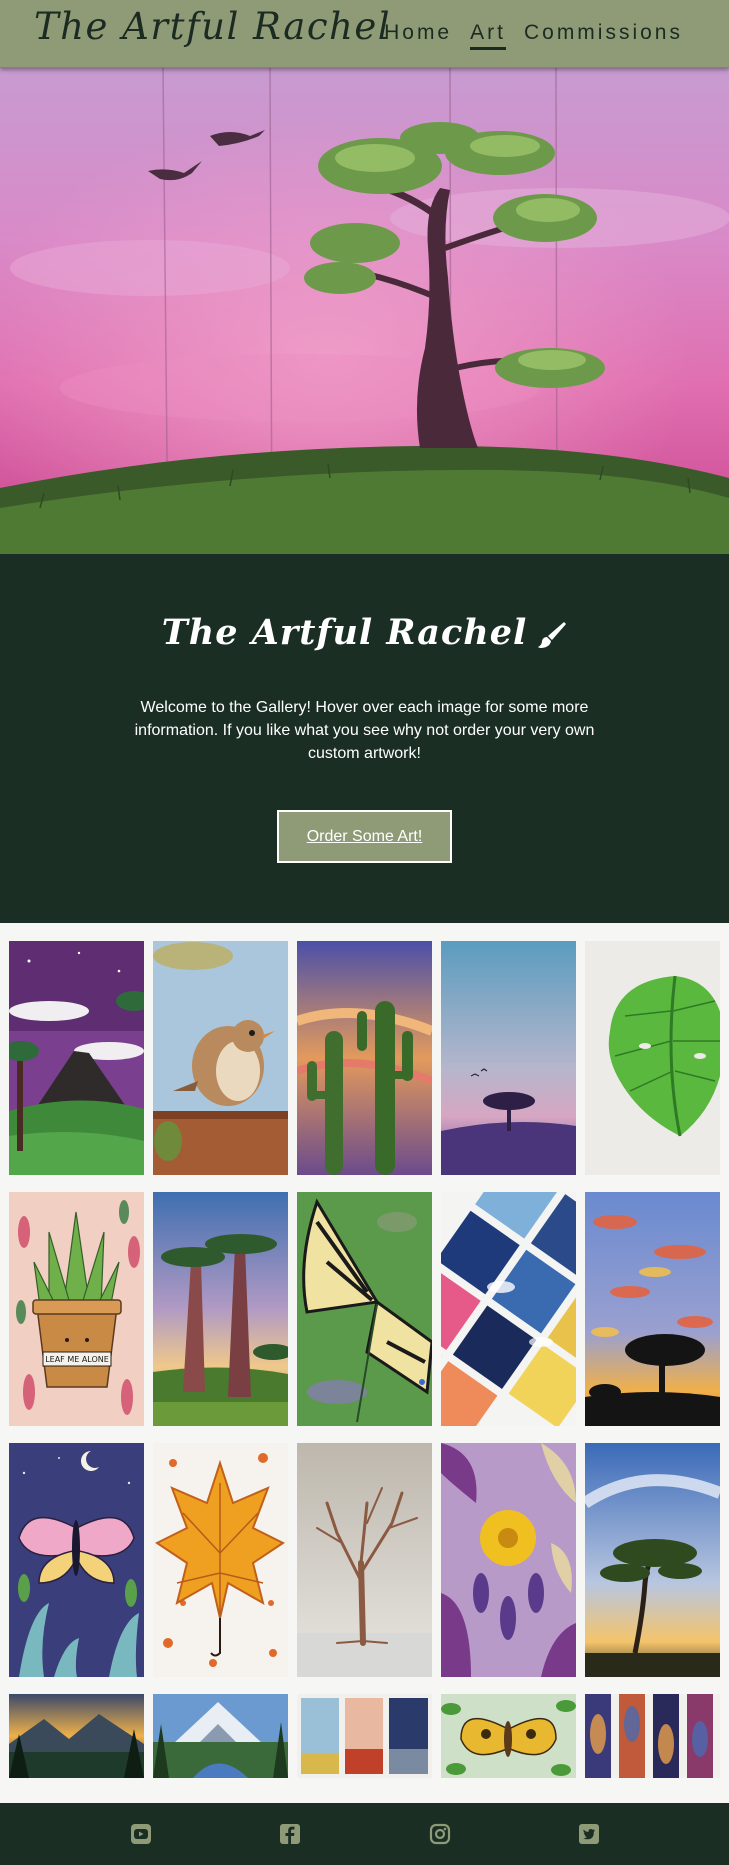 The width and height of the screenshot is (729, 1865). Describe the element at coordinates (344, 632) in the screenshot. I see `intro-title-text: The Artful Rachel` at that location.